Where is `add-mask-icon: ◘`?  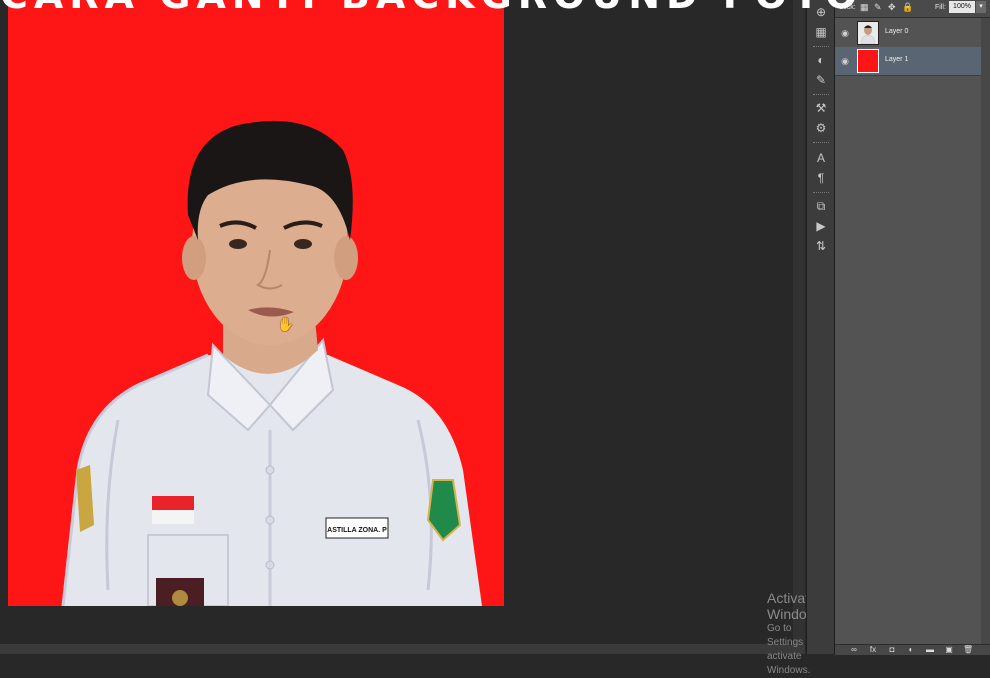 add-mask-icon: ◘ is located at coordinates (892, 650).